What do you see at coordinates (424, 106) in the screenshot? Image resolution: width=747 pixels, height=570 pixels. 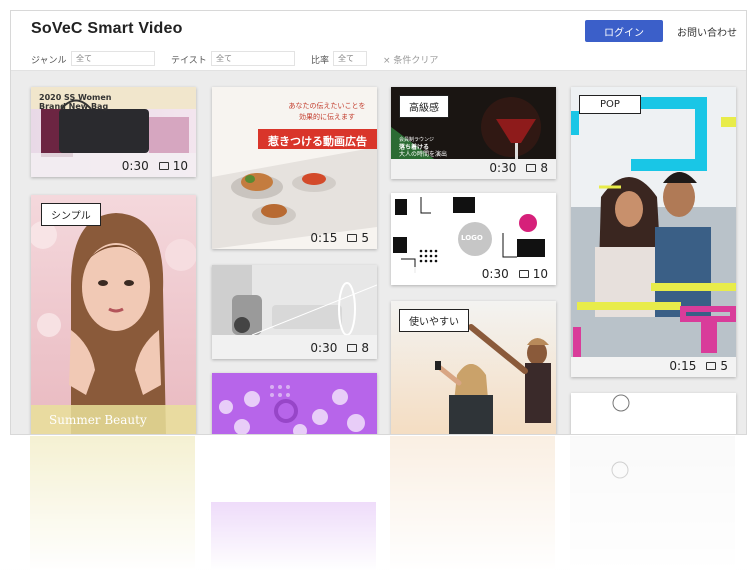 I see `style-tag: 高級感` at bounding box center [424, 106].